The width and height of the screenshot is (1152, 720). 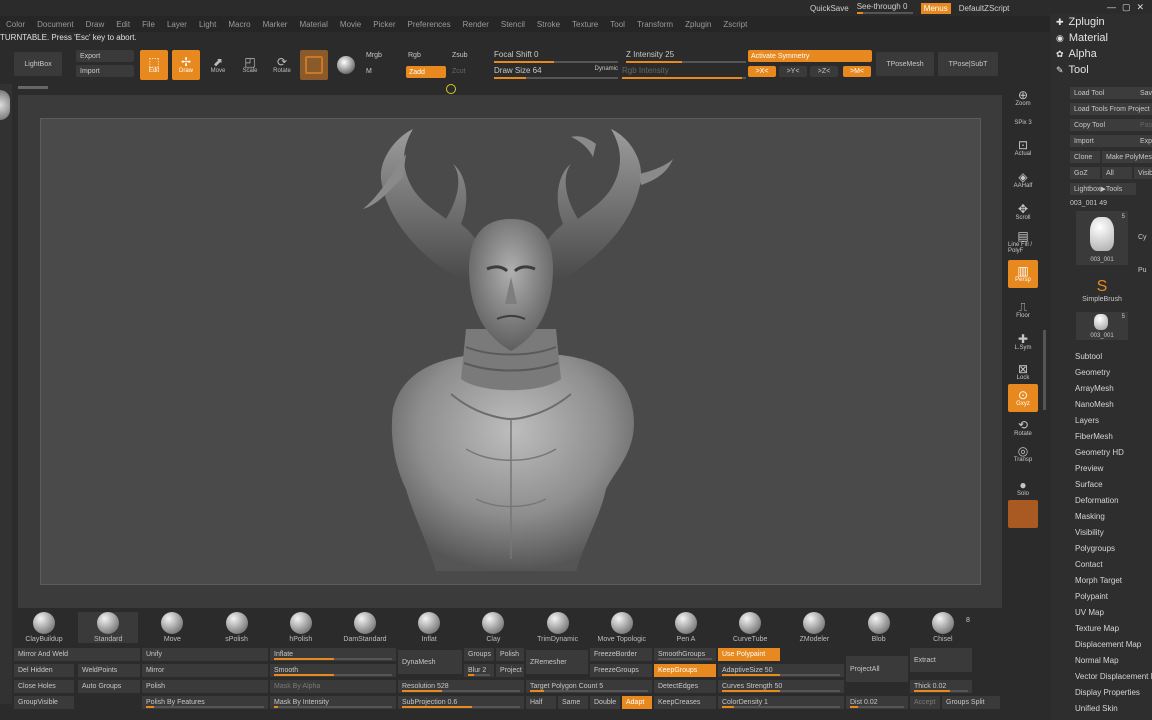 I want to click on dynamesh-button: DynaMesh, so click(x=430, y=662).